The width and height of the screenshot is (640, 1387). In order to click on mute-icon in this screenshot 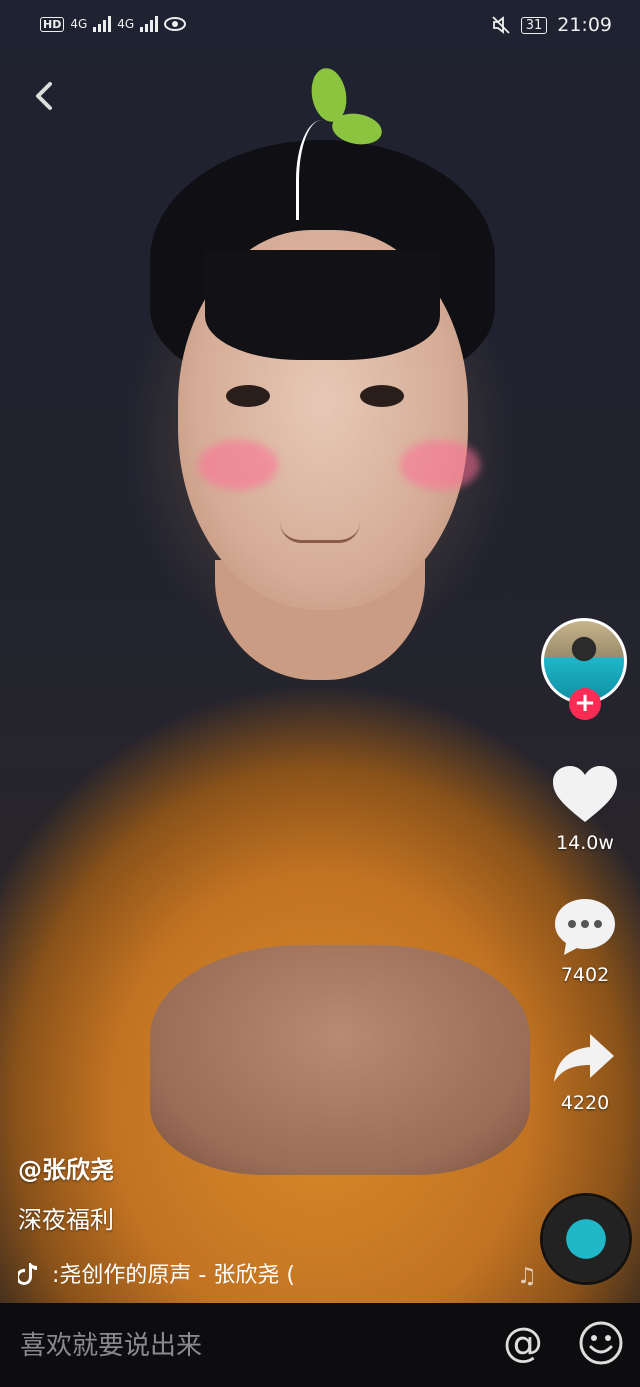, I will do `click(501, 25)`.